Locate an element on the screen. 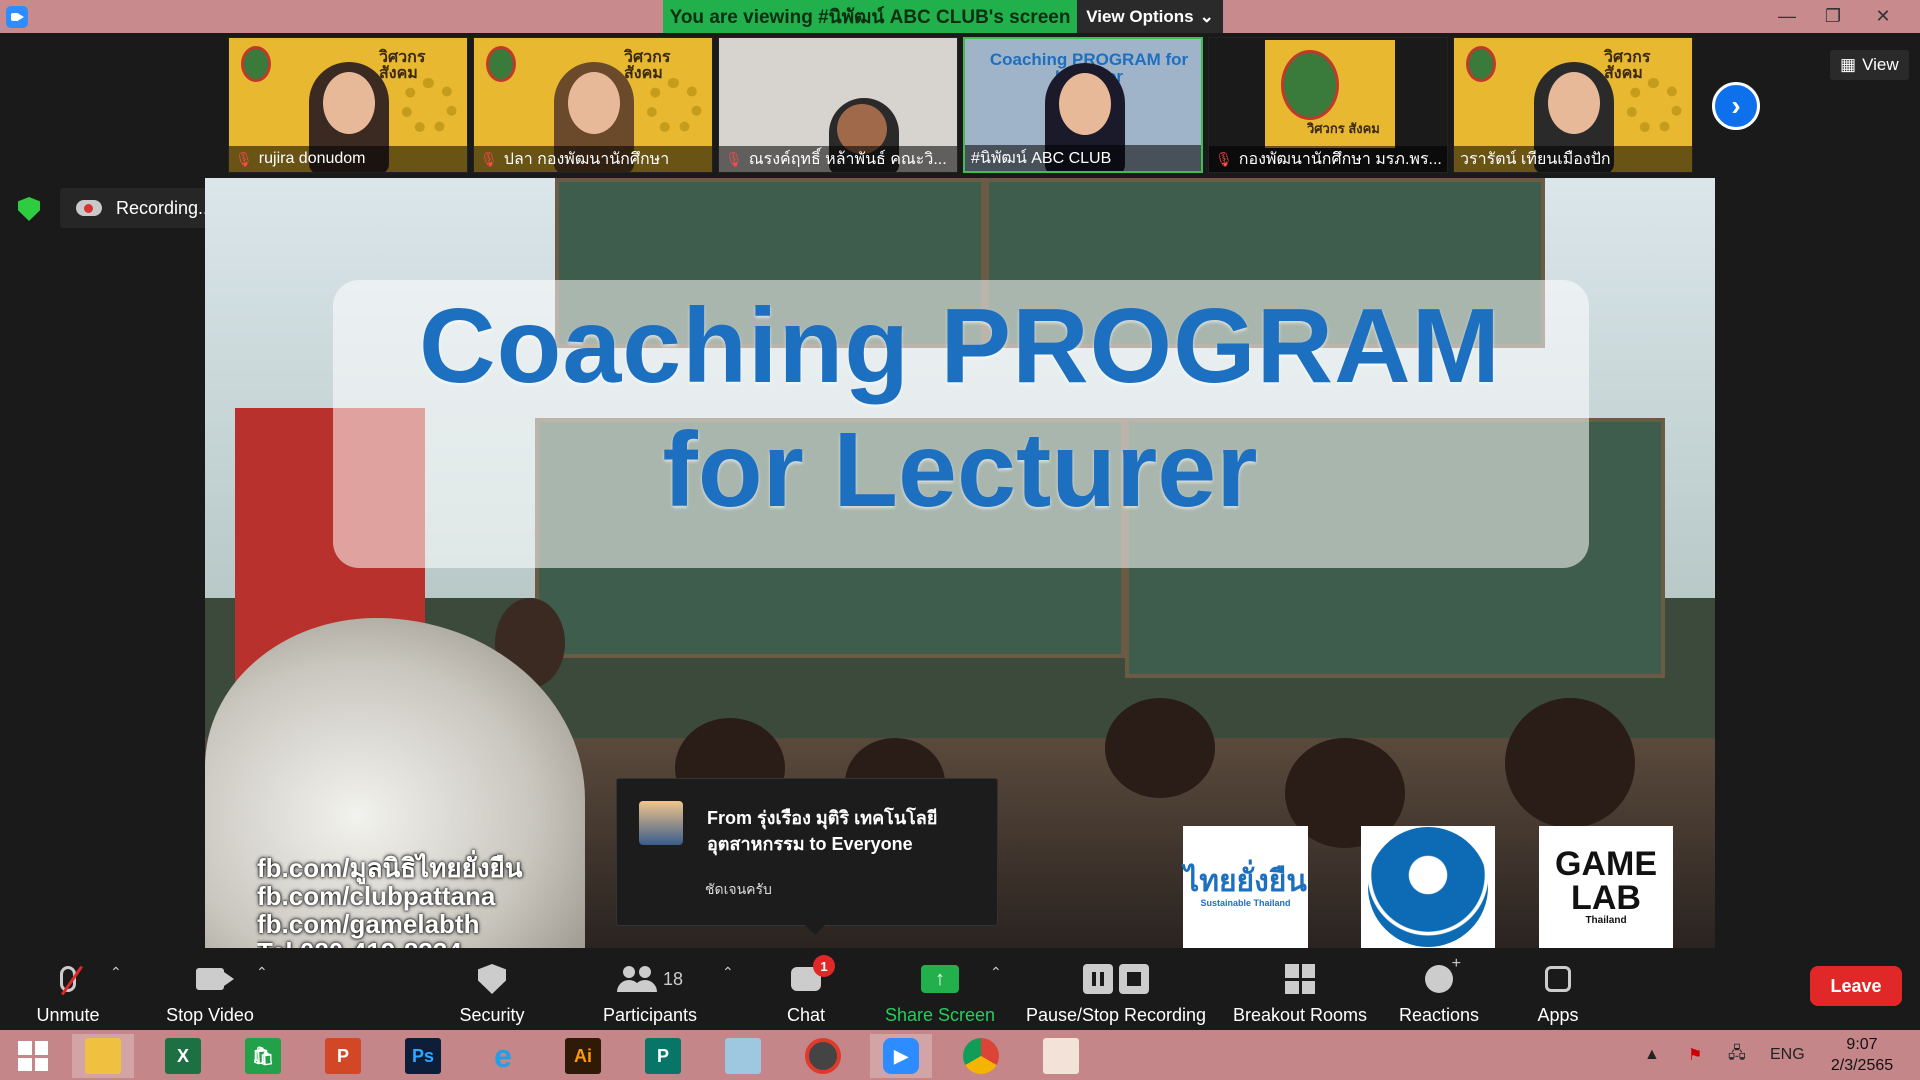 This screenshot has width=1920, height=1080. mic-muted-icon is located at coordinates (68, 979).